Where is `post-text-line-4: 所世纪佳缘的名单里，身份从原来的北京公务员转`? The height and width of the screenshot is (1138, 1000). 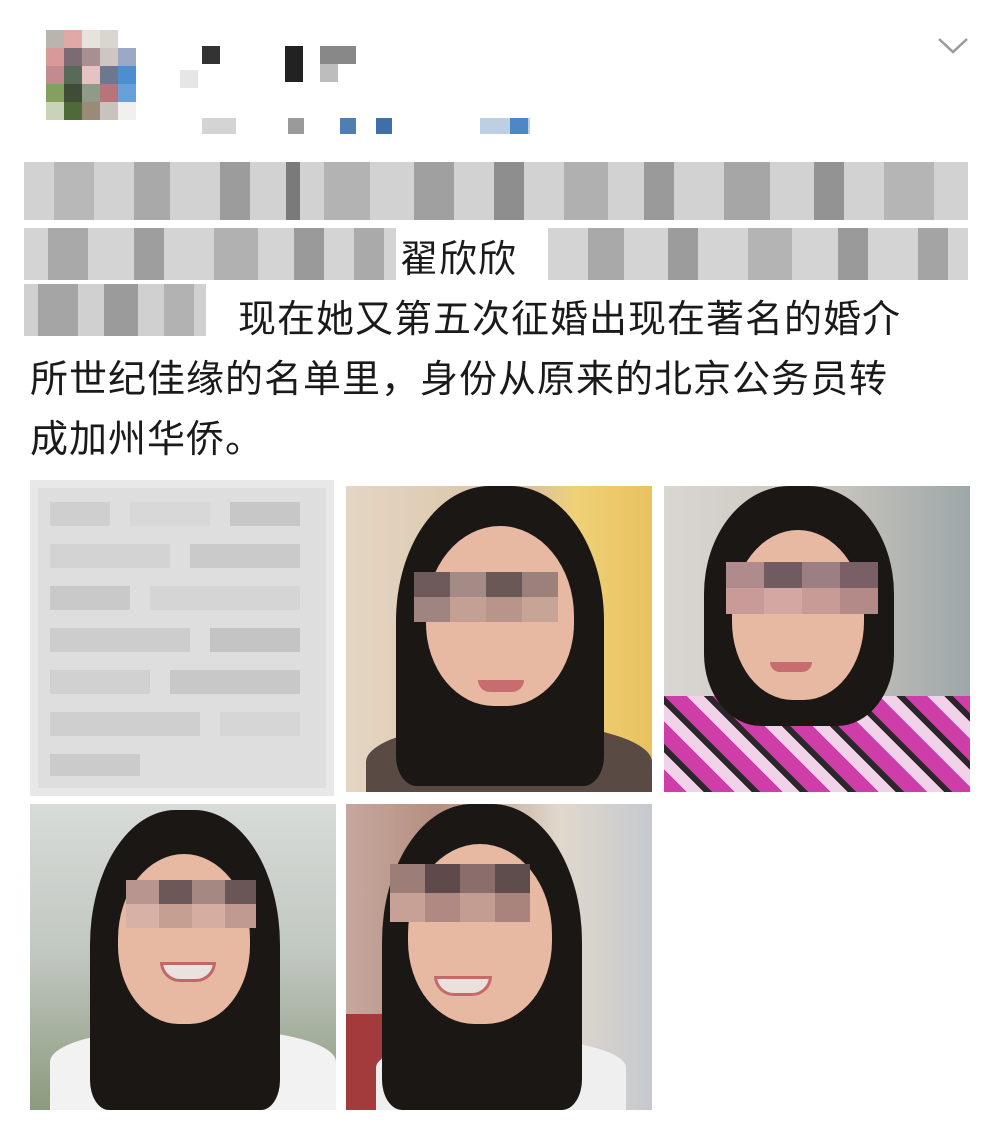
post-text-line-4: 所世纪佳缘的名单里，身份从原来的北京公务员转 is located at coordinates (459, 379).